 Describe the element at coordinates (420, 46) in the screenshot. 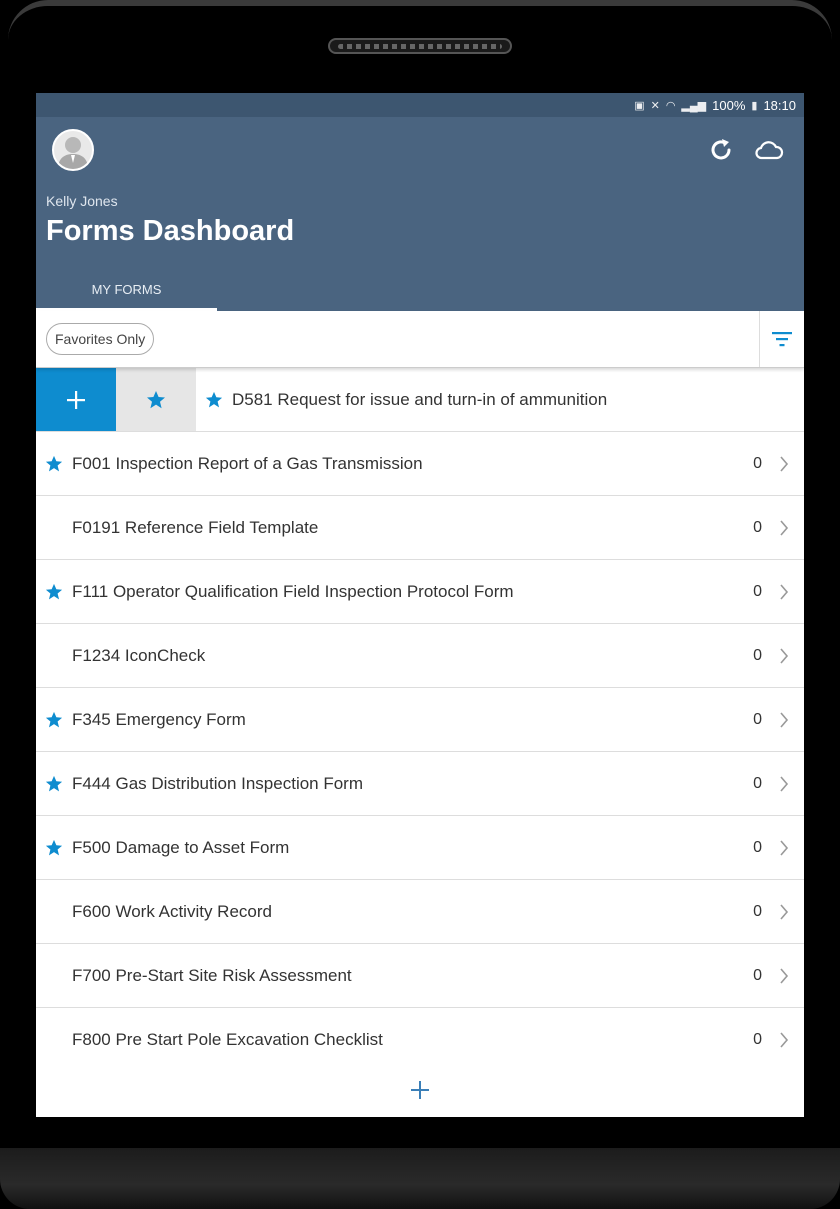

I see `speaker-grille` at that location.